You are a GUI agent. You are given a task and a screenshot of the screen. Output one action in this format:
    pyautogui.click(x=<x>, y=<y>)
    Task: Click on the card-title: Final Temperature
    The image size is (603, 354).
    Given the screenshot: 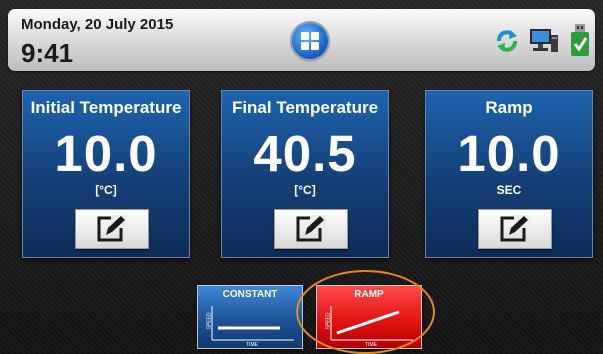 What is the action you would take?
    pyautogui.click(x=305, y=107)
    